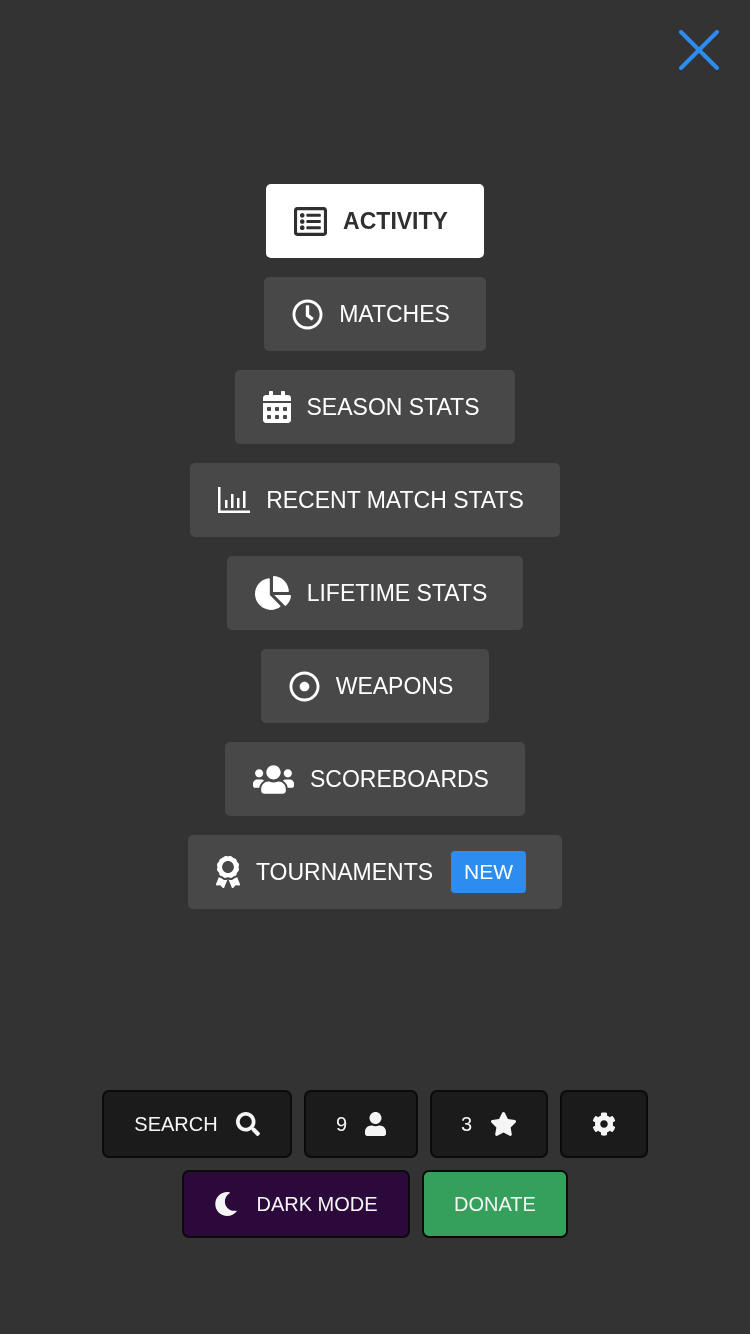 The height and width of the screenshot is (1334, 750). I want to click on moon-icon, so click(226, 1204).